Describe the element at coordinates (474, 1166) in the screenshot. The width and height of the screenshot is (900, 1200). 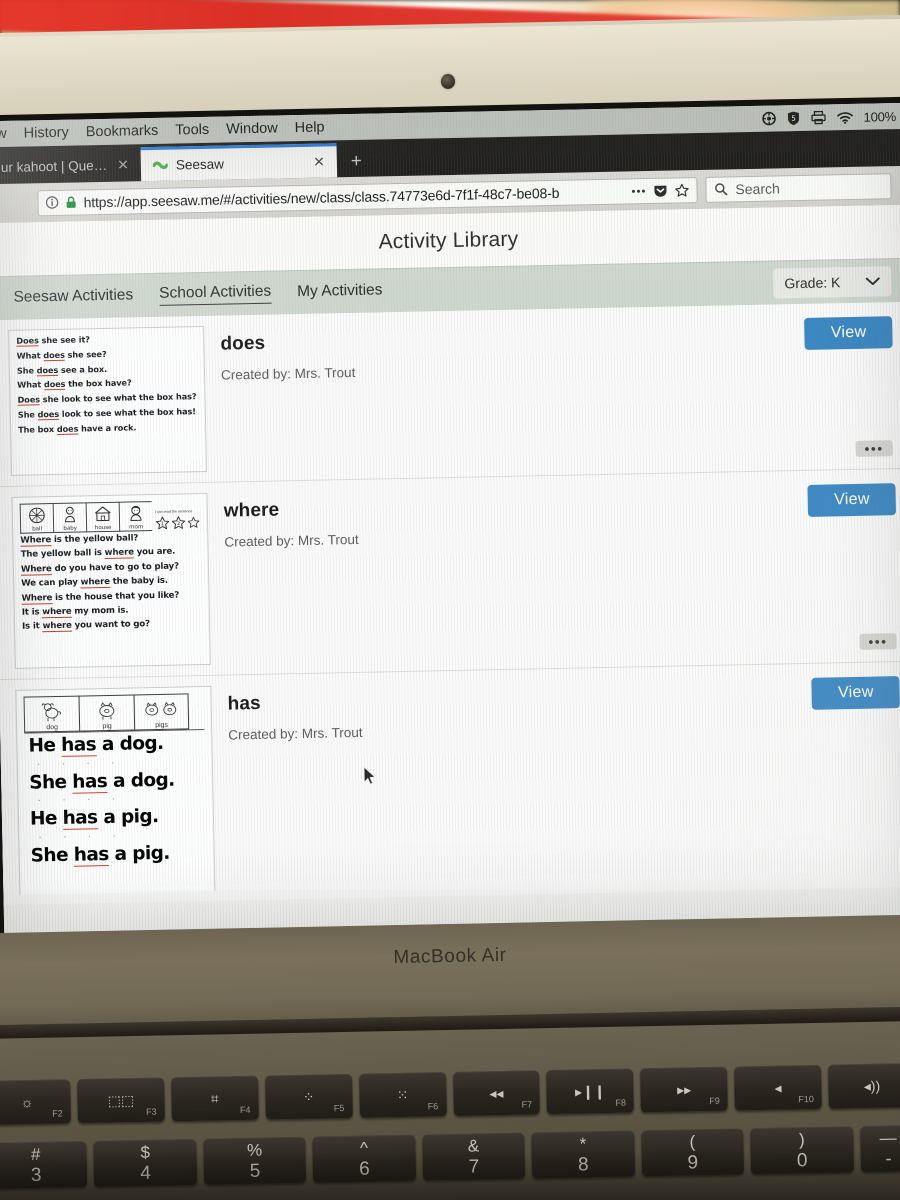
I see `key-lower-label: 7` at that location.